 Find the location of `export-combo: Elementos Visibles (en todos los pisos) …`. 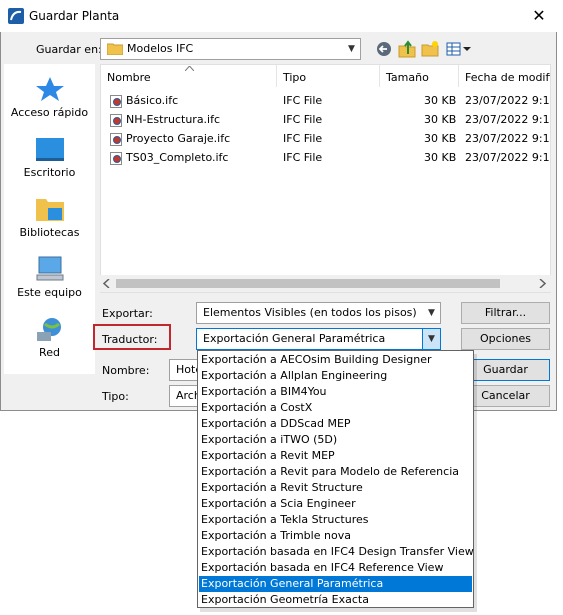

export-combo: Elementos Visibles (en todos los pisos) … is located at coordinates (318, 313).